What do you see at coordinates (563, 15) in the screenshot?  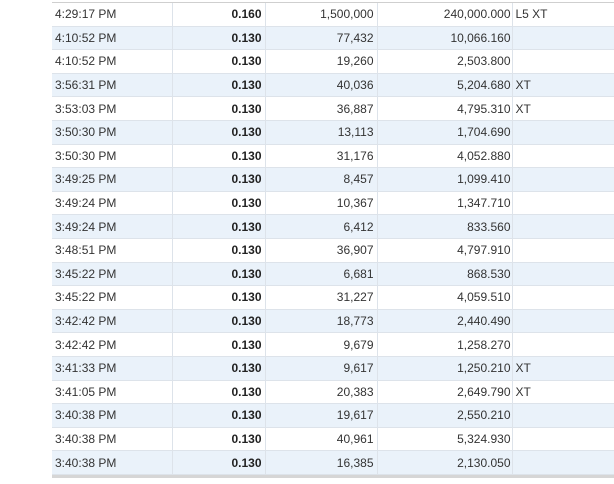 I see `trade-condition-cell: L5 XT` at bounding box center [563, 15].